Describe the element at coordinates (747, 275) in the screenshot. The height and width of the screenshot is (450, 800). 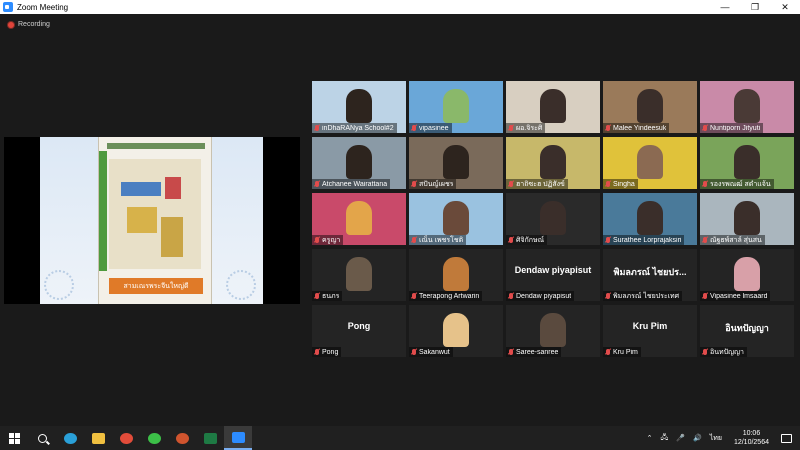
I see `participant-tile: Vipasinee lmsaard` at that location.